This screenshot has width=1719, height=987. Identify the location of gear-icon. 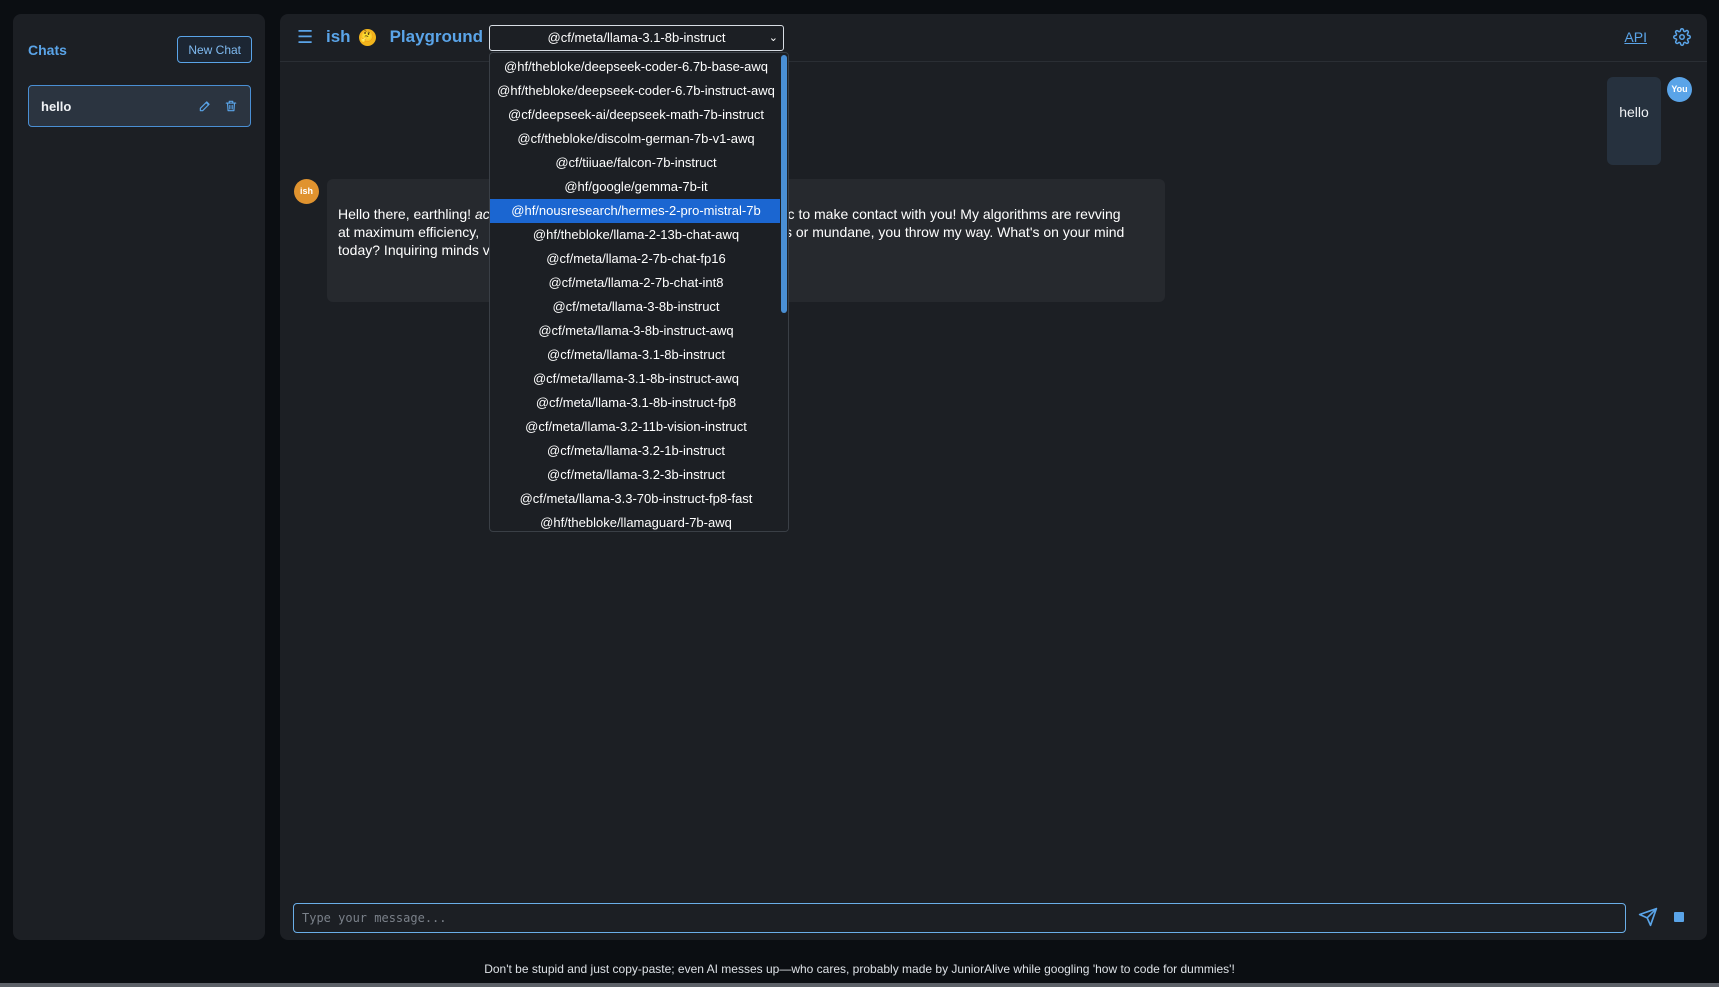
(1682, 39).